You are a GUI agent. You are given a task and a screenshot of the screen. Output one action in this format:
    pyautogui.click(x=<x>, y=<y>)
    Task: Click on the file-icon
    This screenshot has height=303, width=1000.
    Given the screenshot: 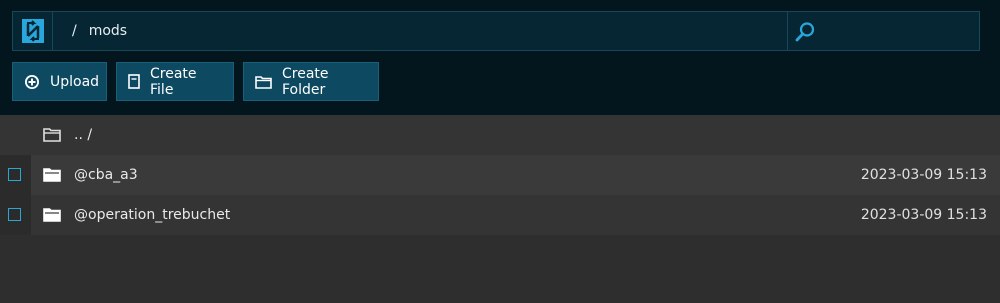 What is the action you would take?
    pyautogui.click(x=134, y=81)
    